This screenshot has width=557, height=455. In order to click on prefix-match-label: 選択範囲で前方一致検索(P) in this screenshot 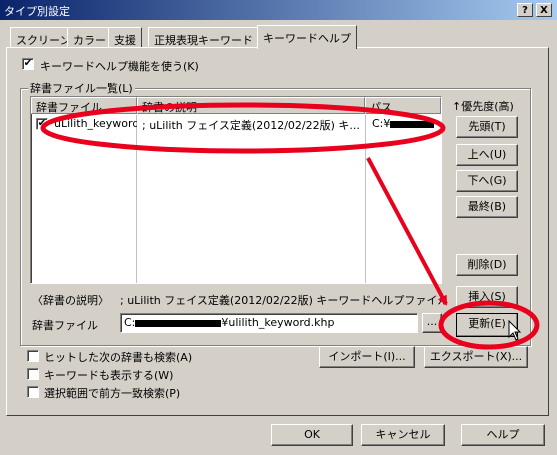, I will do `click(112, 393)`.